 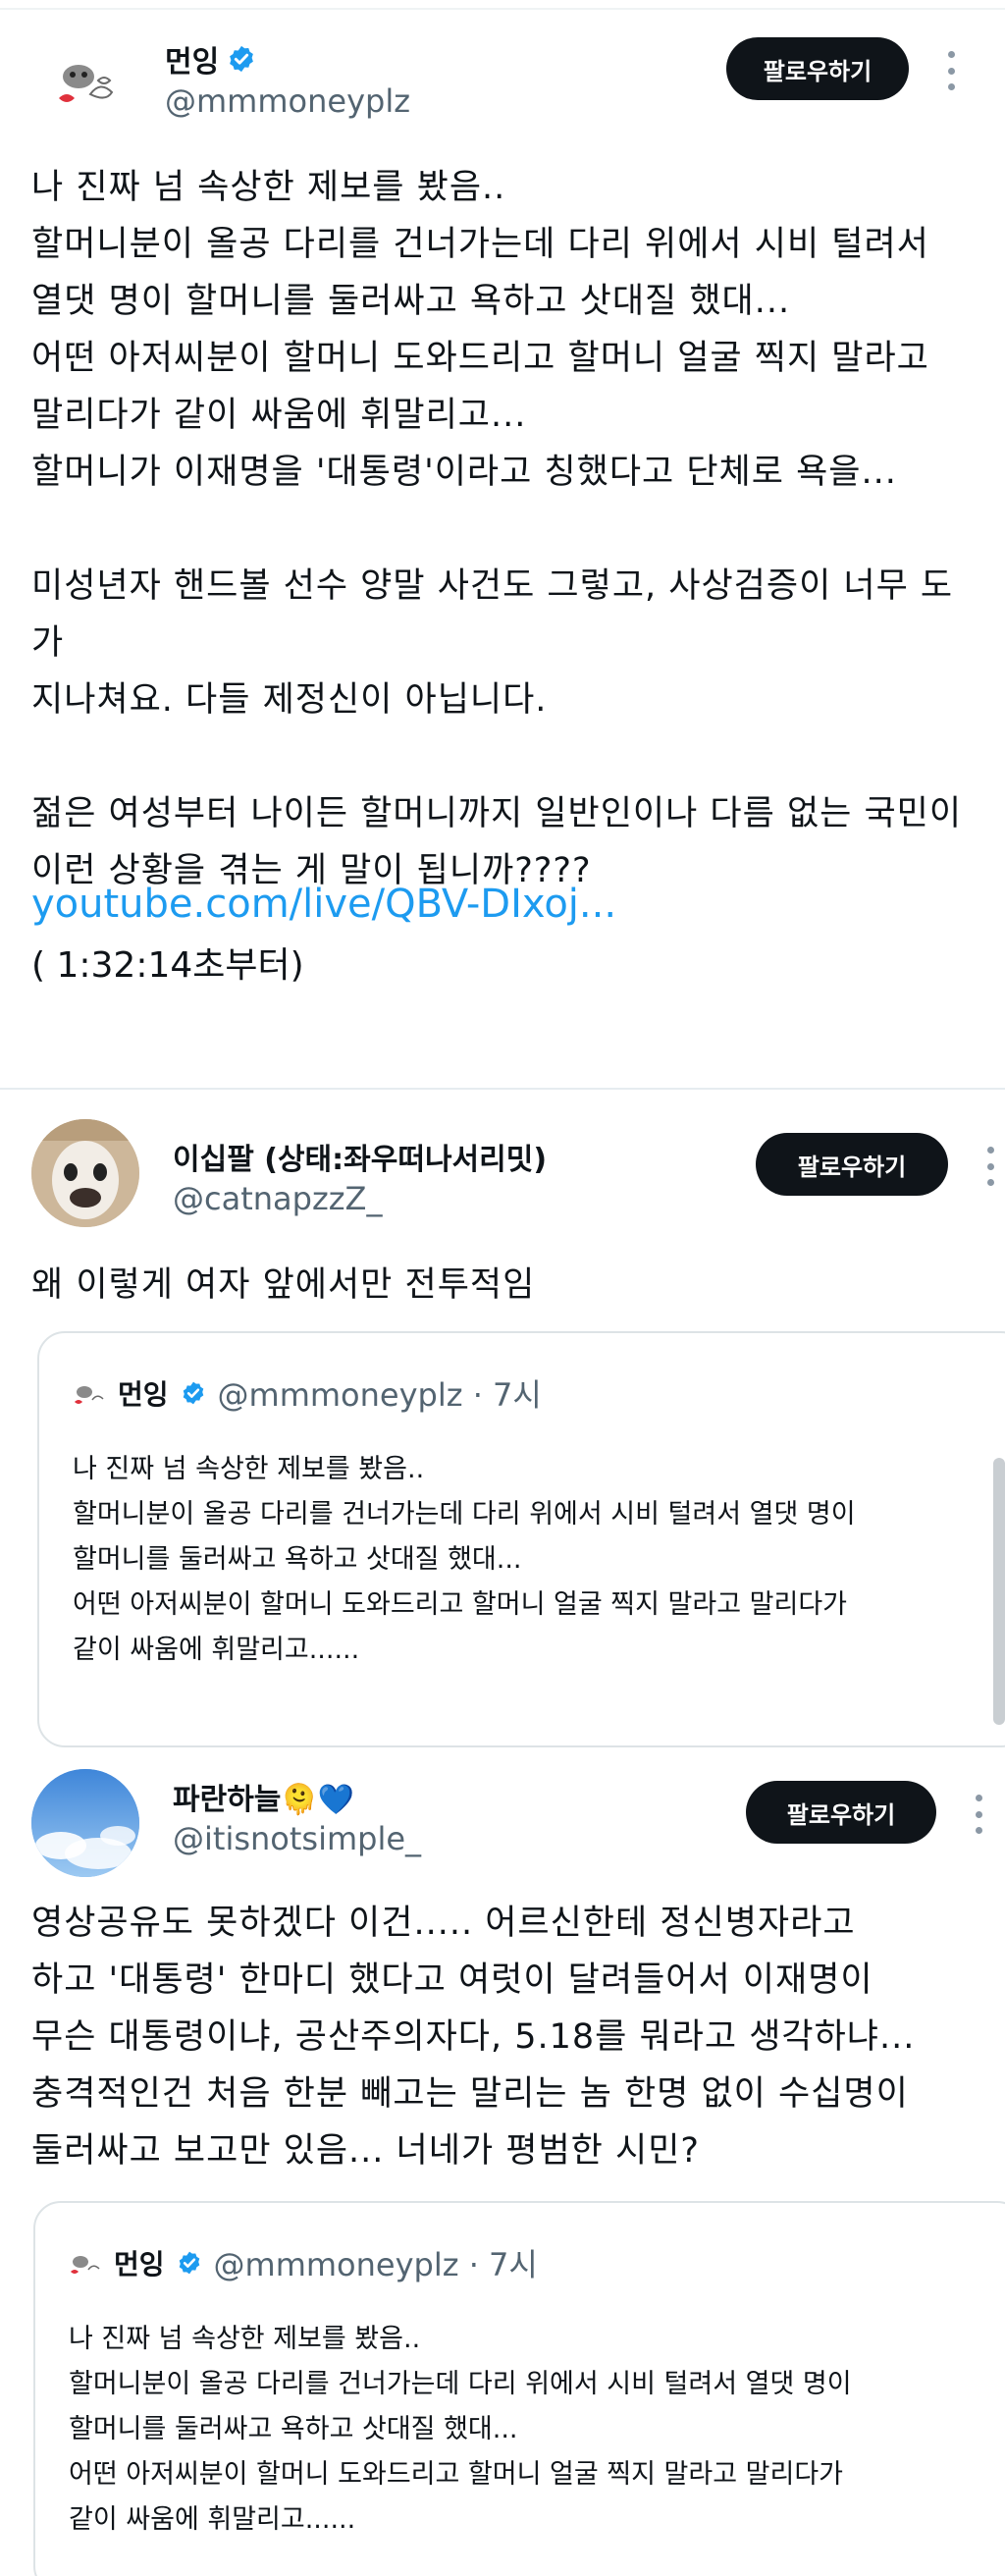 What do you see at coordinates (86, 83) in the screenshot?
I see `avatar-illustration` at bounding box center [86, 83].